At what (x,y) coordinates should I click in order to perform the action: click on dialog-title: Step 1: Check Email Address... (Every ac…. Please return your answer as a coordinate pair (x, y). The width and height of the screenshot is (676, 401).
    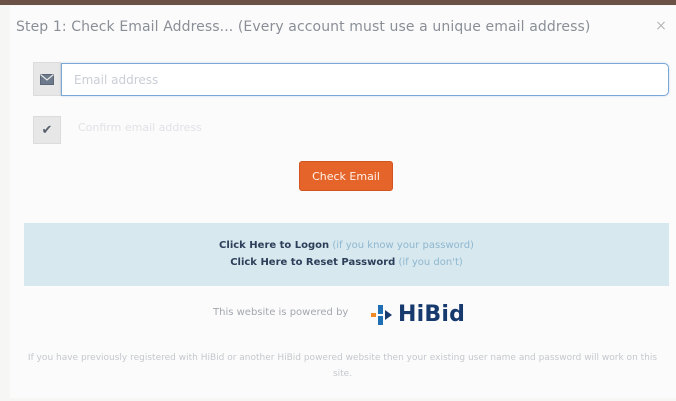
    Looking at the image, I should click on (303, 27).